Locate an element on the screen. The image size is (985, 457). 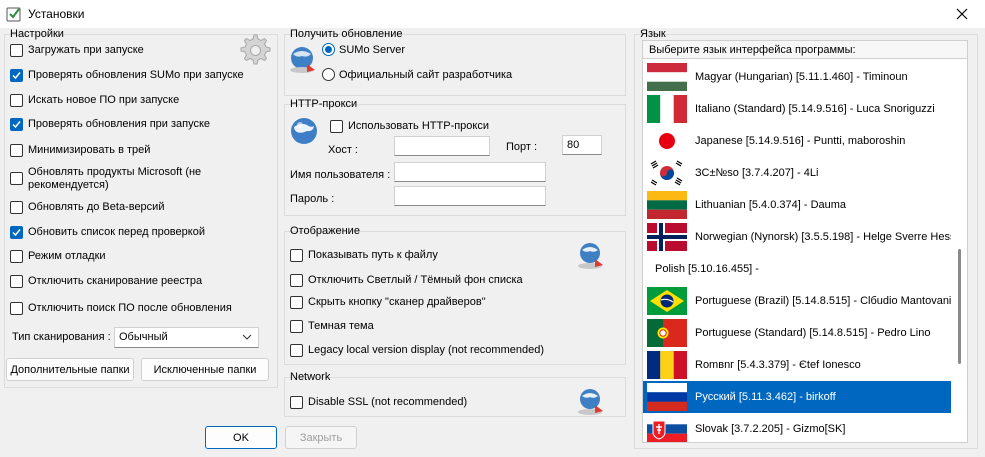
lithuania-flag-icon is located at coordinates (667, 205).